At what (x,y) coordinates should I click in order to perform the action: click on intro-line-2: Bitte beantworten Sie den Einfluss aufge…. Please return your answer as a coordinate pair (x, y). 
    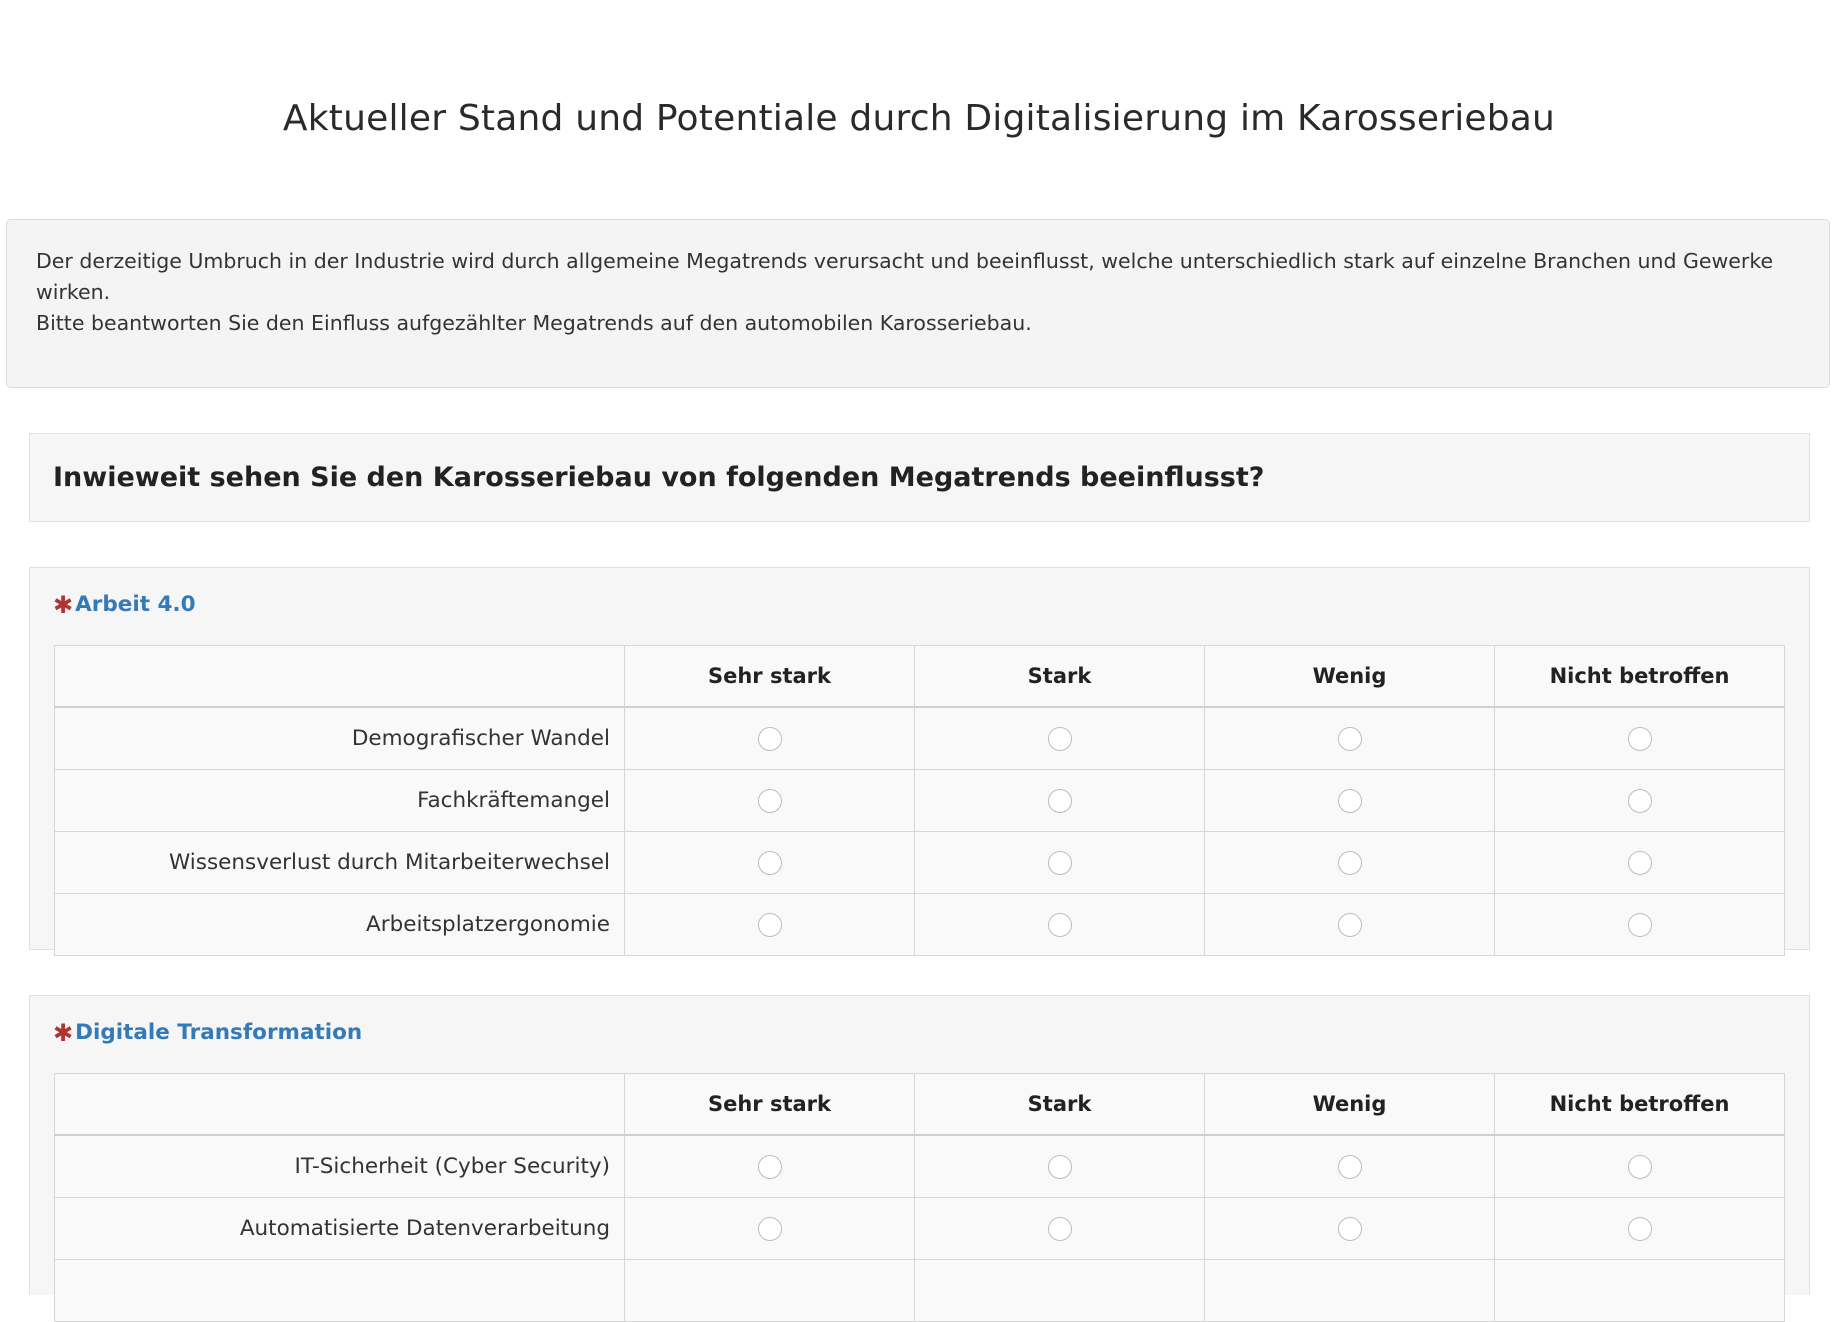
    Looking at the image, I should click on (534, 323).